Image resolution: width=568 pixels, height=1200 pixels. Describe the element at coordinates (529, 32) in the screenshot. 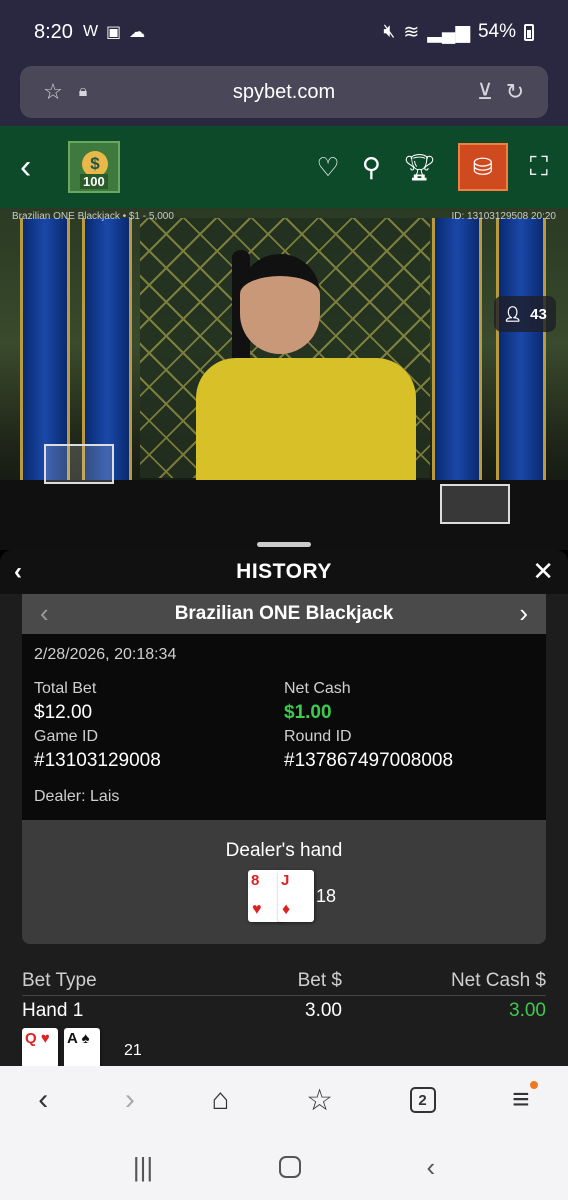

I see `battery-icon` at that location.